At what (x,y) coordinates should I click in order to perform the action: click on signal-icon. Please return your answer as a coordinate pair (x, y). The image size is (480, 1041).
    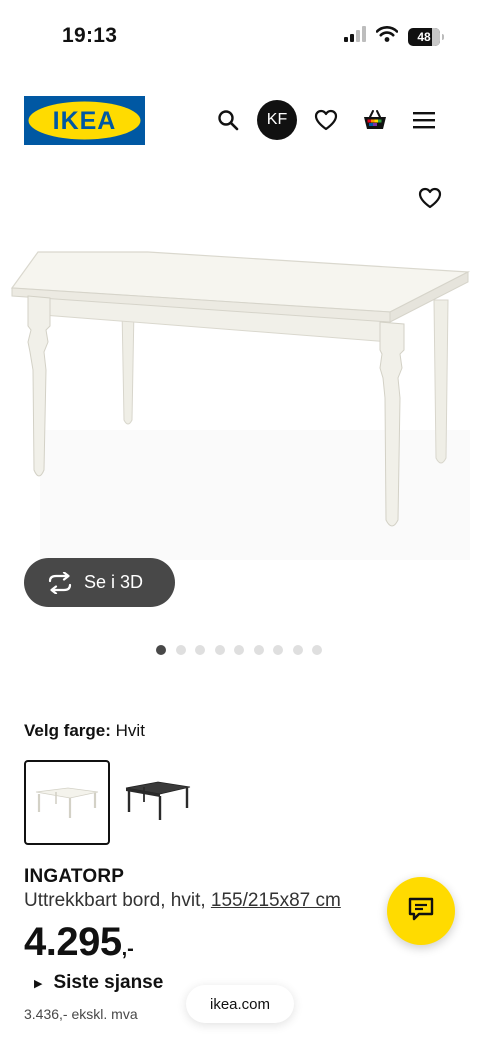
    Looking at the image, I should click on (355, 36).